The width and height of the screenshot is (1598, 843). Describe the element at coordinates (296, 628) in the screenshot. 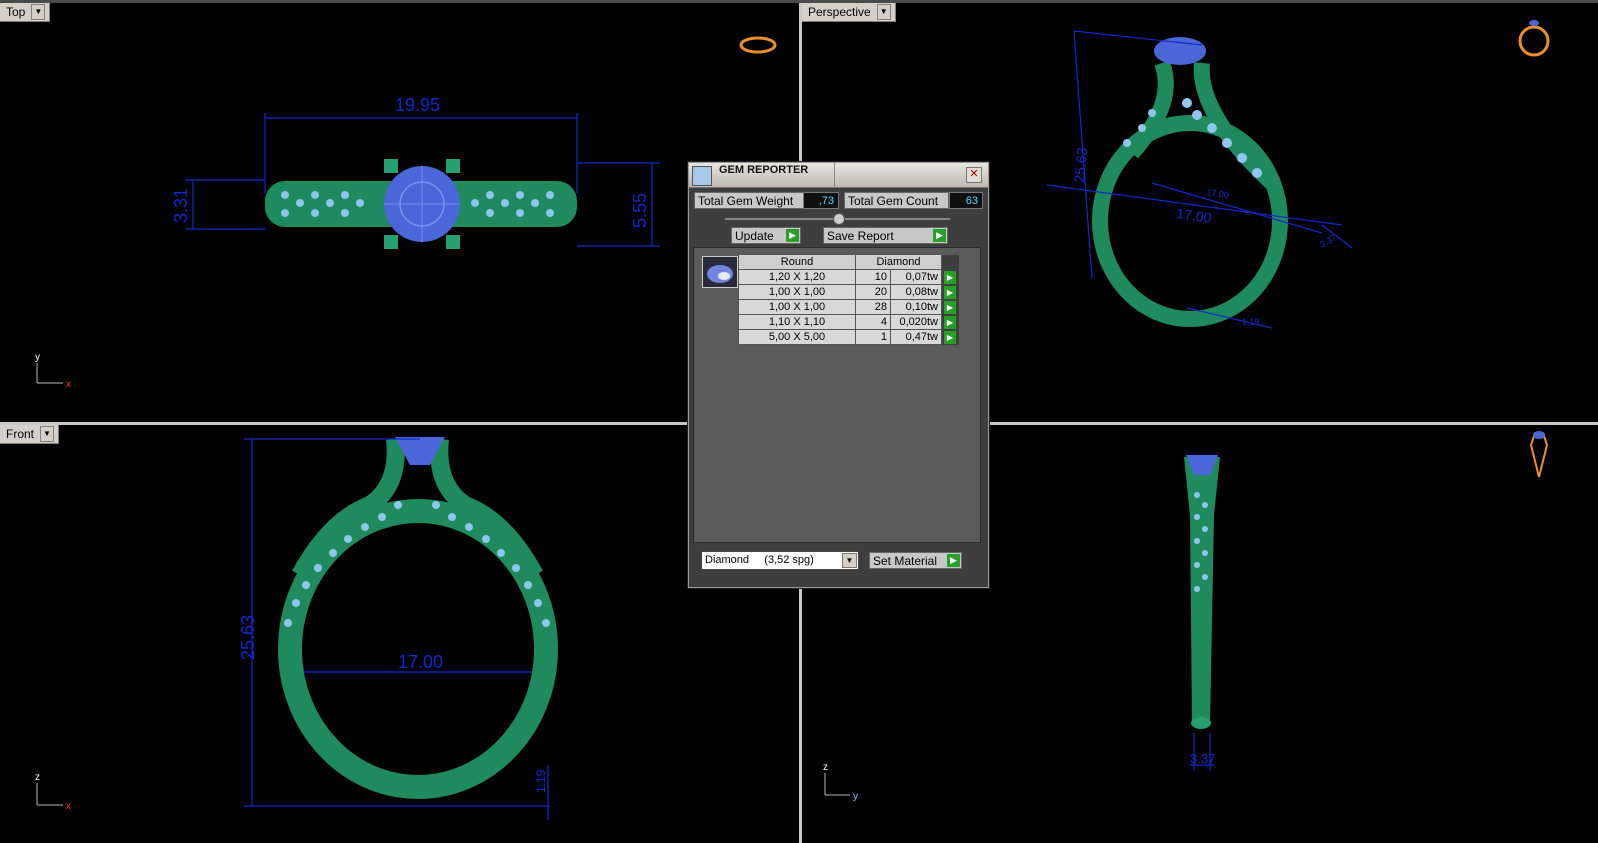

I see `front-view-drawing: 25.63 17.00 1.19 z x` at that location.